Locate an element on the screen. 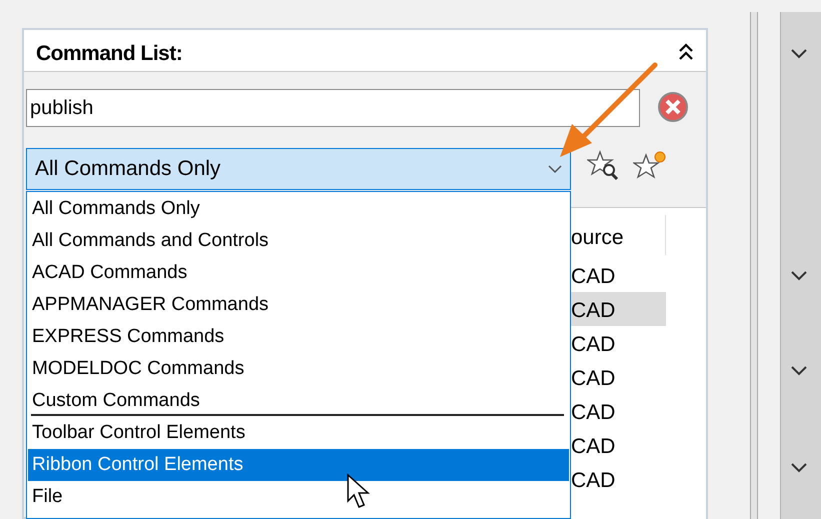 This screenshot has width=821, height=519. dropdown-option: Ribbon Control Elements is located at coordinates (298, 465).